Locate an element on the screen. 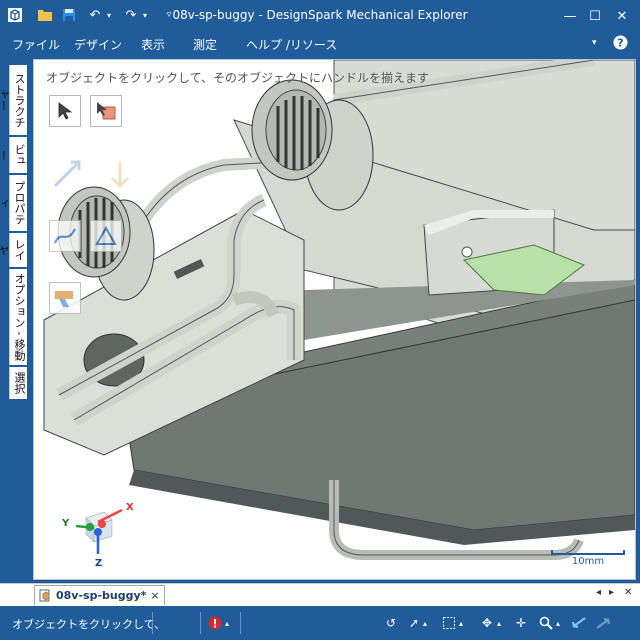 This screenshot has width=640, height=640. status-bar: オブジェクトをクリックして、 ▴ ↺ ➚ ▴ ▴ ✥ ▴ ✛ ▴ is located at coordinates (320, 623).